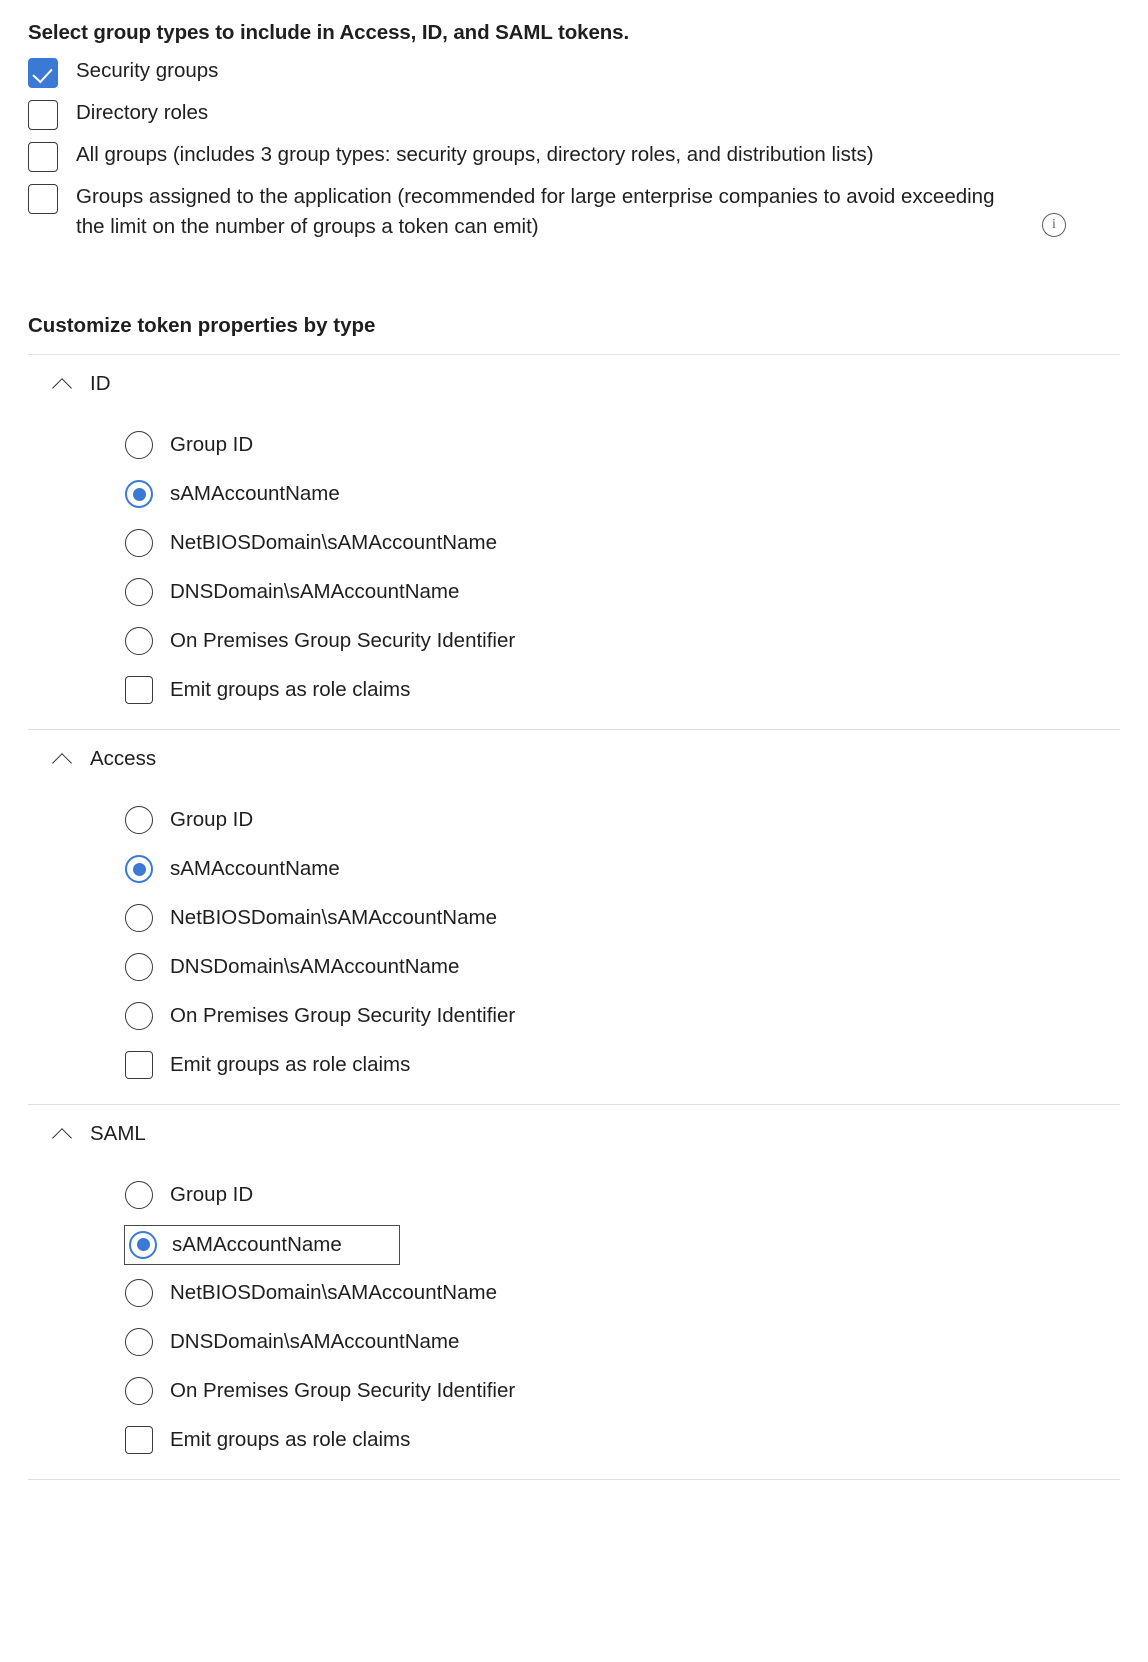 The image size is (1148, 1662). Describe the element at coordinates (574, 759) in the screenshot. I see `token-type-group-header: Access` at that location.